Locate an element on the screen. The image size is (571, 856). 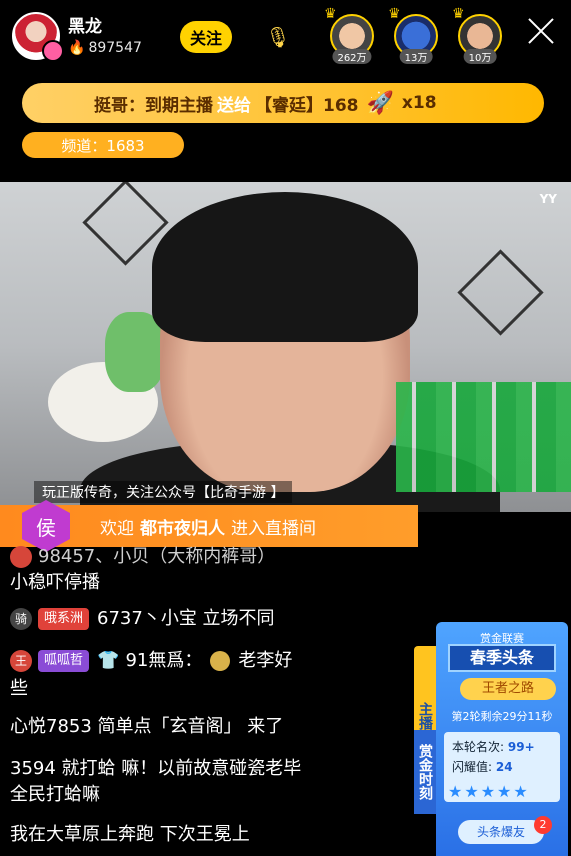
close-icon is located at coordinates (541, 31).